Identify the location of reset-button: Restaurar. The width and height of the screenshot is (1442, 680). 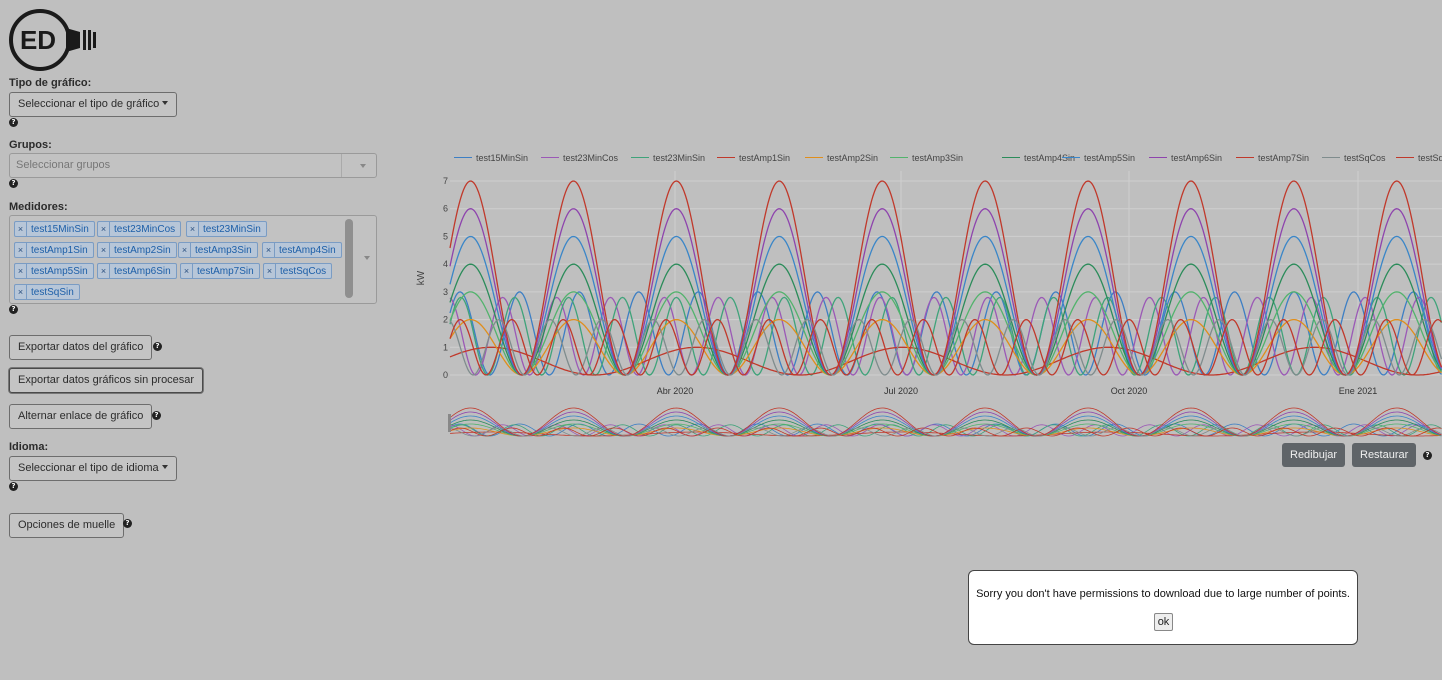
(1384, 455).